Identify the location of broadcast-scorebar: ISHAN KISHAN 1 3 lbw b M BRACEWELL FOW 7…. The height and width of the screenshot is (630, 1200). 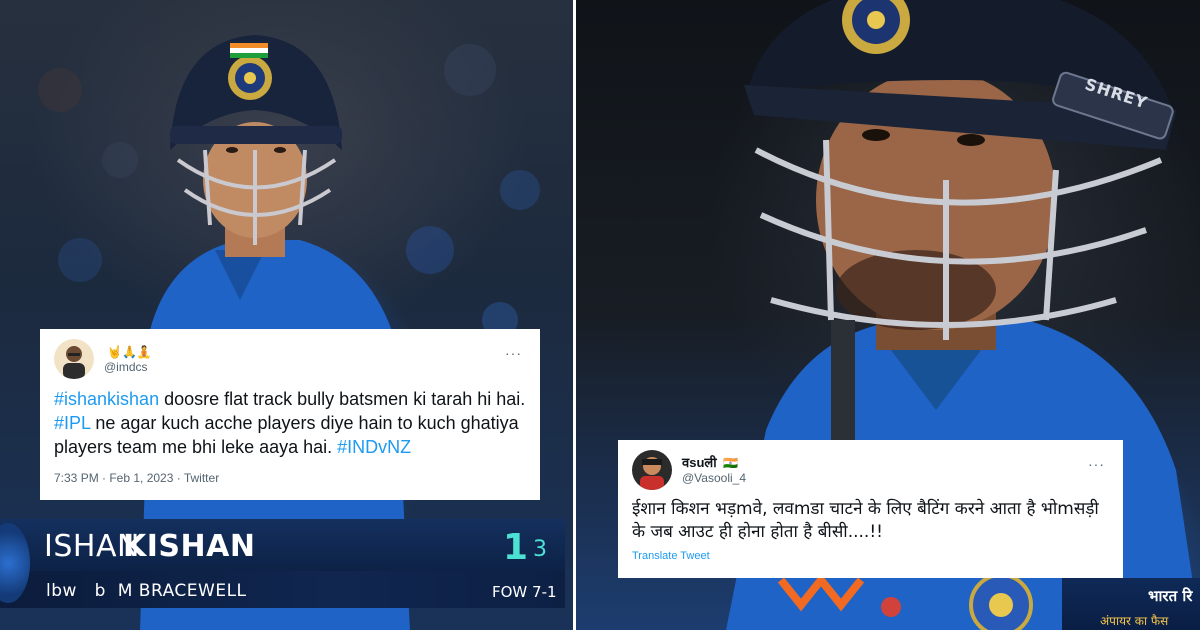
(282, 563).